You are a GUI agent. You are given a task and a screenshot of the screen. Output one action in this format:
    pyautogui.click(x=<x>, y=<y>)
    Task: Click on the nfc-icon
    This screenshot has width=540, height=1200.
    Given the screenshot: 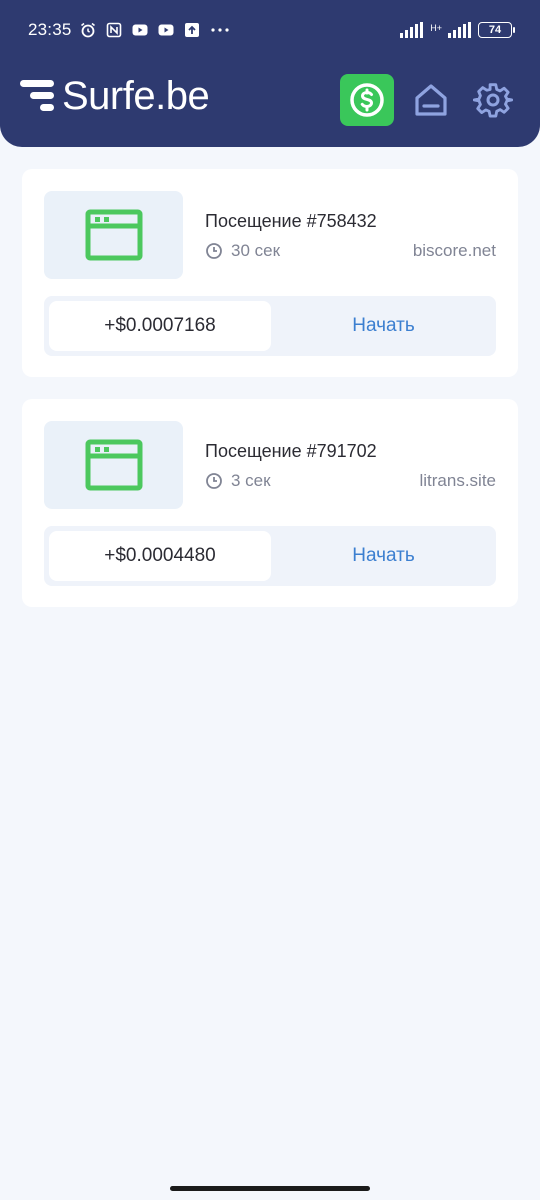 What is the action you would take?
    pyautogui.click(x=113, y=30)
    